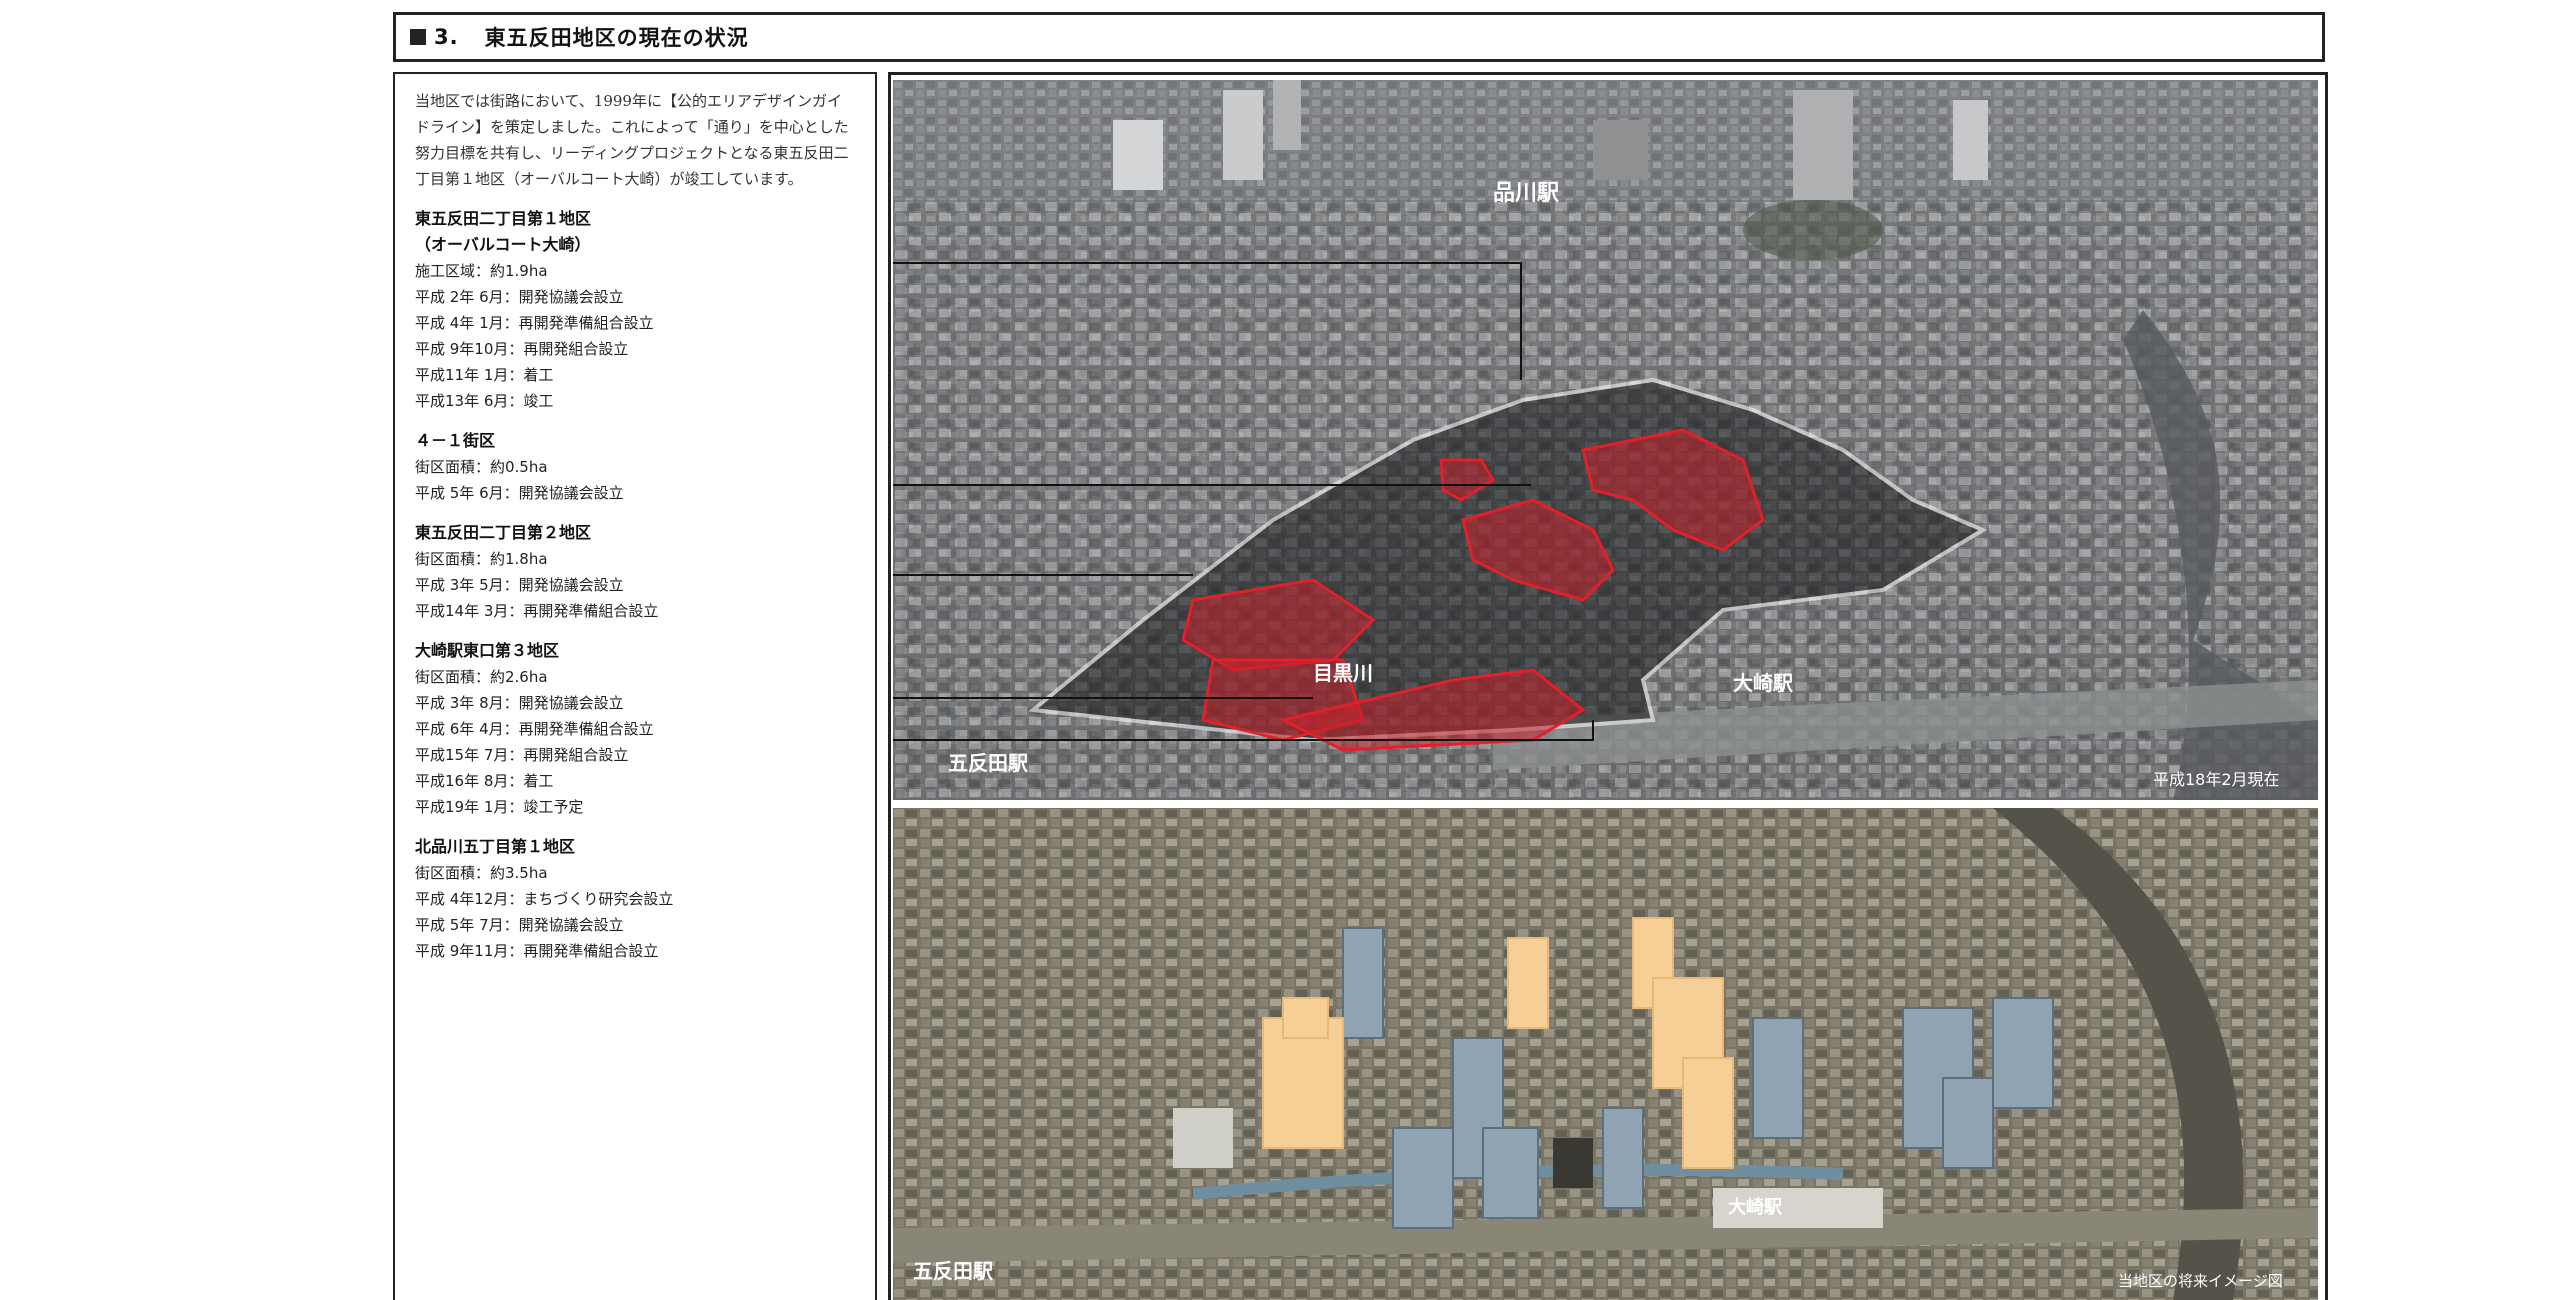 The height and width of the screenshot is (1300, 2560). Describe the element at coordinates (2200, 1281) in the screenshot. I see `image-caption: 当地区の将来イメージ図` at that location.